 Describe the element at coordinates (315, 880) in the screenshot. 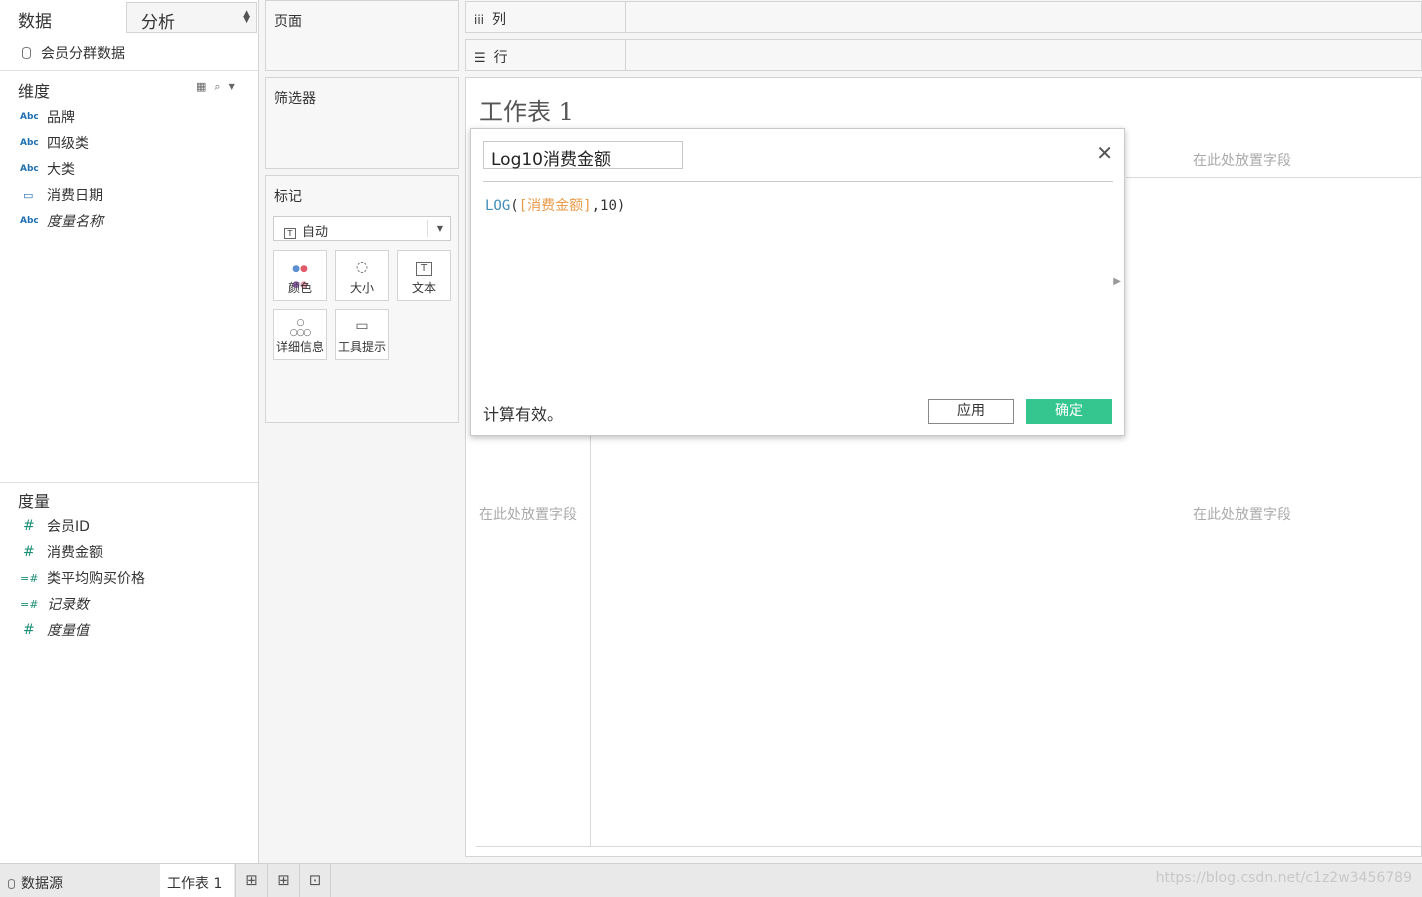

I see `new-story-icon: ⊡` at that location.